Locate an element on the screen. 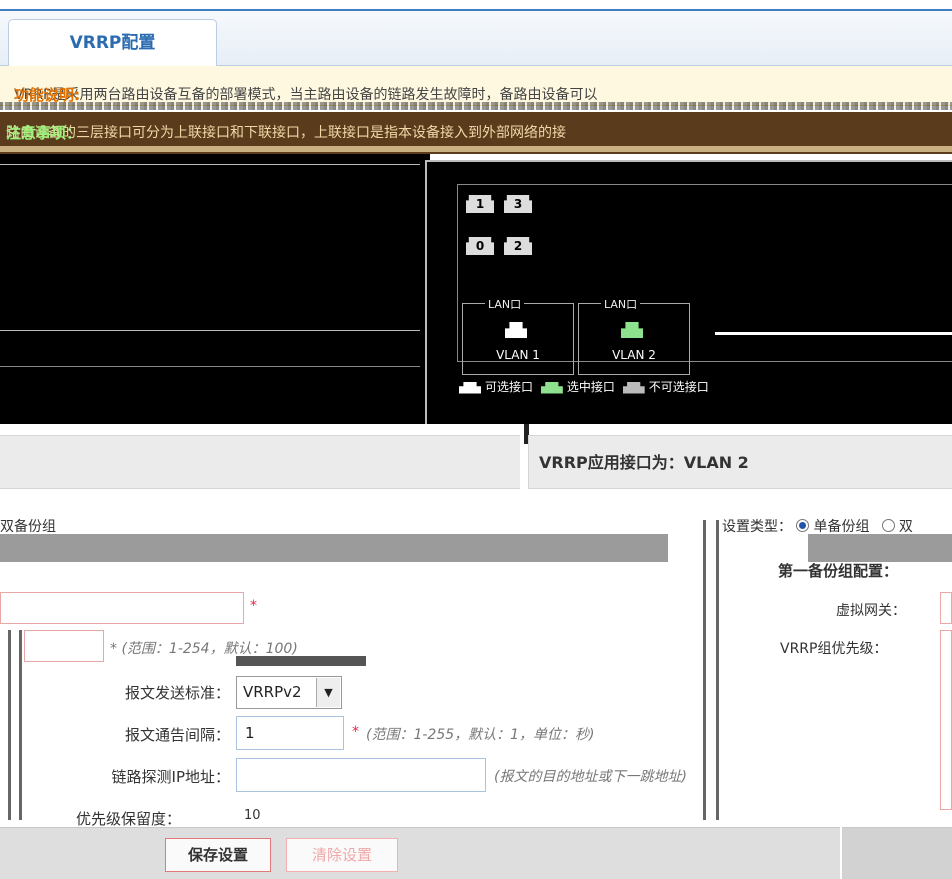 This screenshot has height=879, width=952. tab-vrrp-config: VRRP配置 is located at coordinates (112, 43).